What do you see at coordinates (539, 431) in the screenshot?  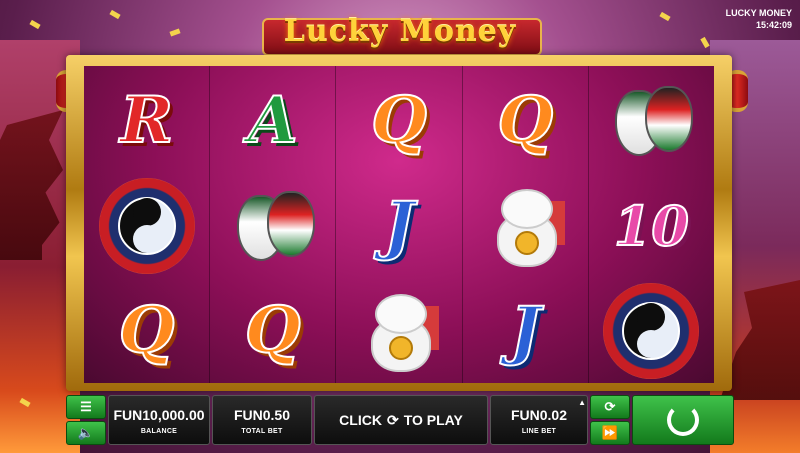 I see `line-bet-label: LINE BET` at bounding box center [539, 431].